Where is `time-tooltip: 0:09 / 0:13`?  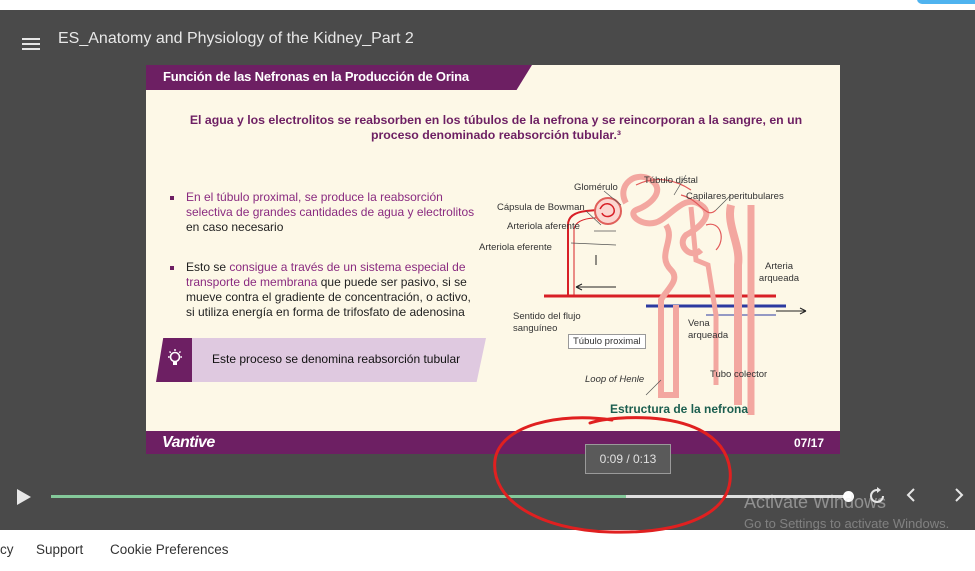 time-tooltip: 0:09 / 0:13 is located at coordinates (628, 459).